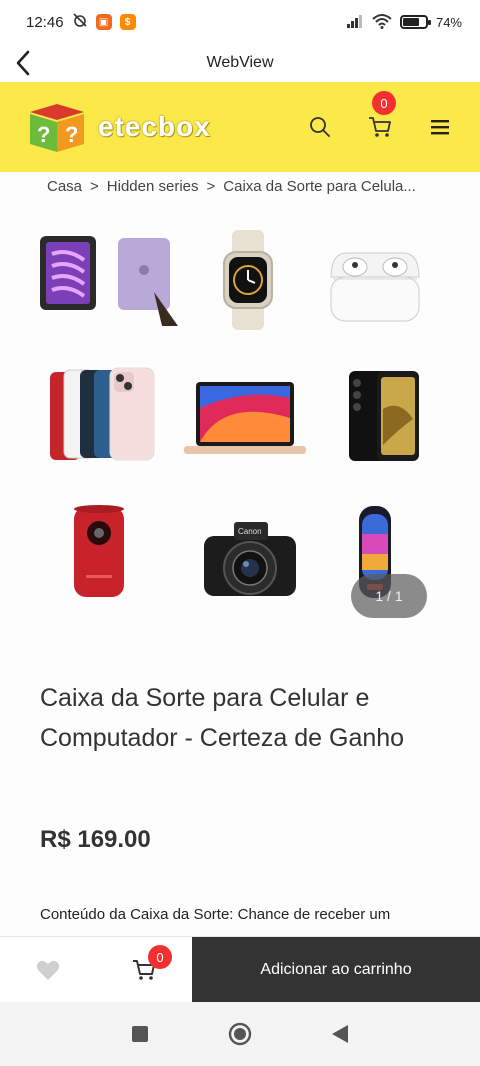  I want to click on logo-text: etecbox, so click(154, 126).